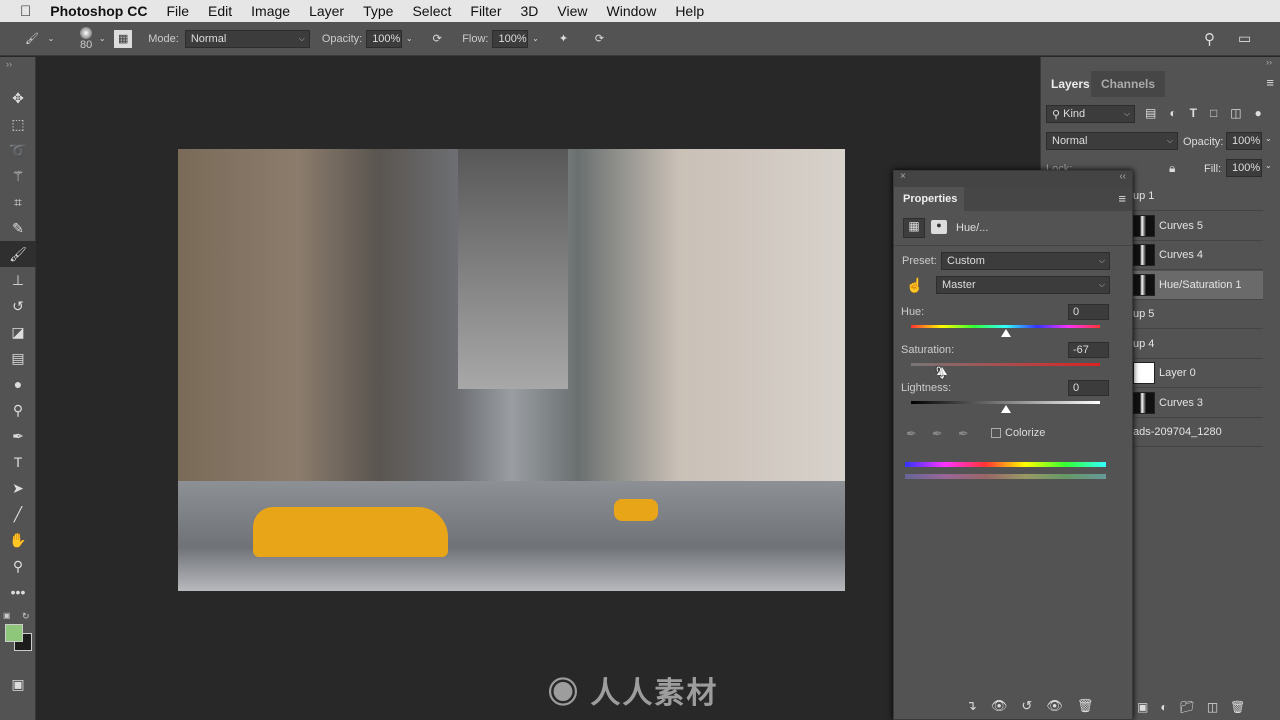  What do you see at coordinates (98, 11) in the screenshot?
I see `app-name: Photoshop CC` at bounding box center [98, 11].